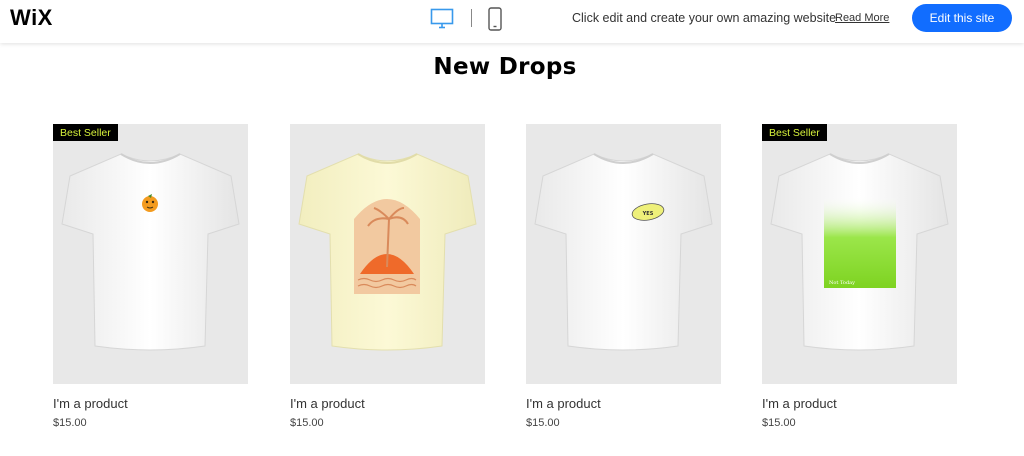 The height and width of the screenshot is (456, 1024). What do you see at coordinates (842, 283) in the screenshot?
I see `print-text: Not Today` at bounding box center [842, 283].